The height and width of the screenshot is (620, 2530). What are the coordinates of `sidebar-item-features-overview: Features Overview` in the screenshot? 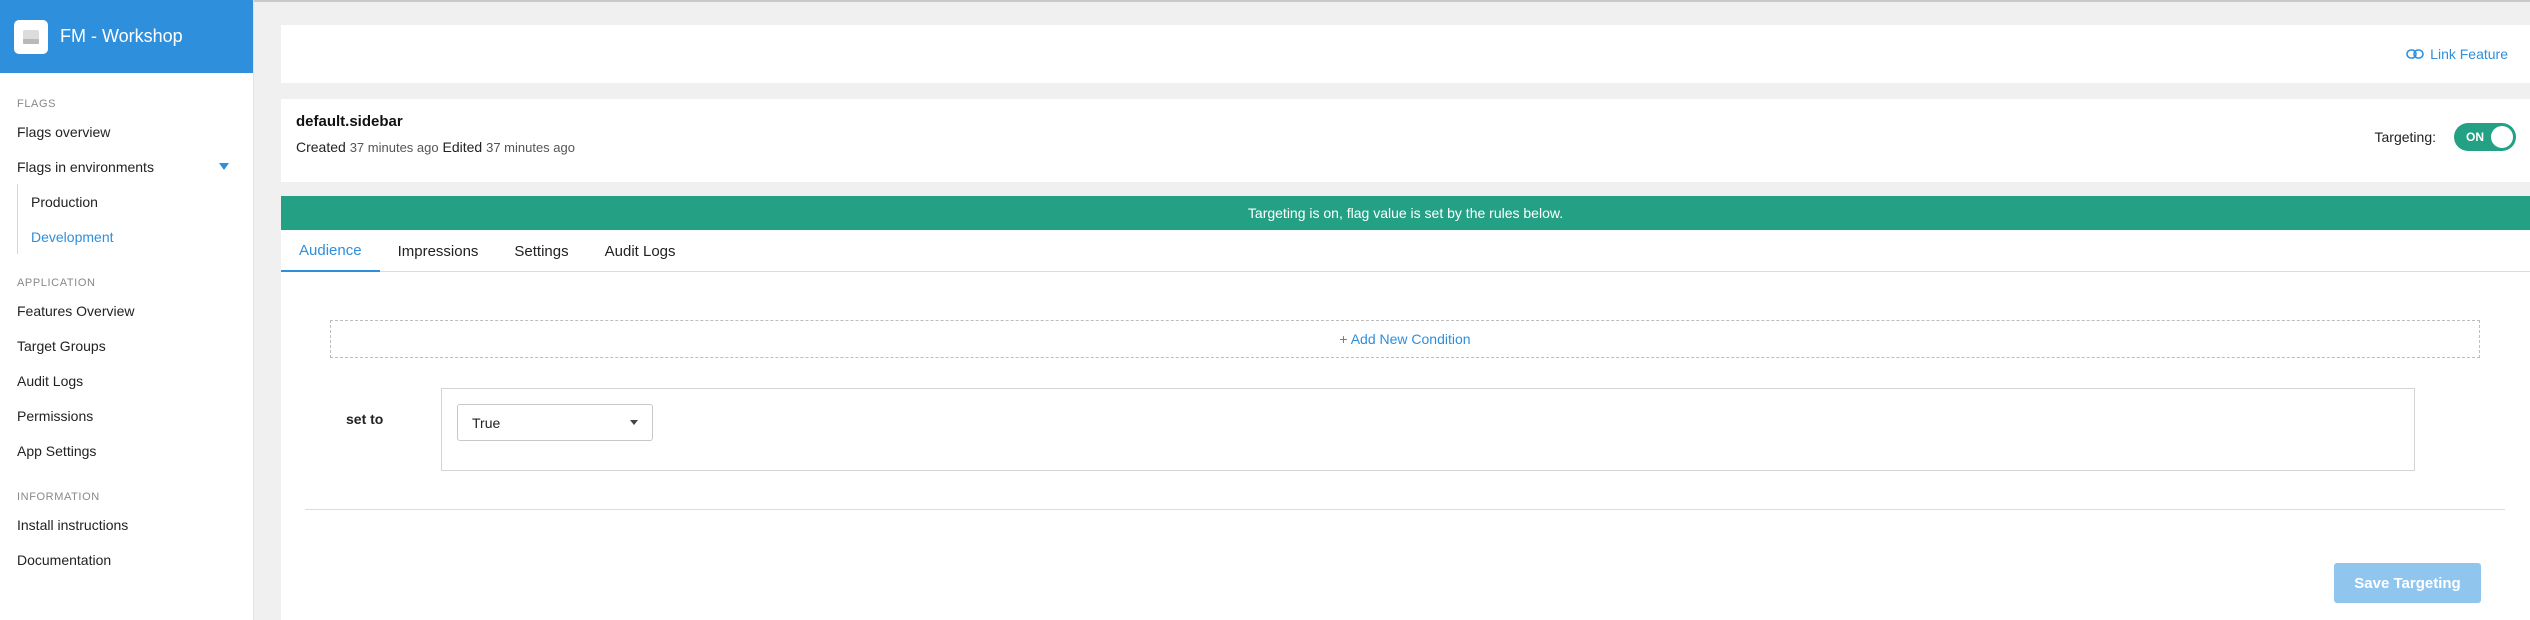 It's located at (126, 310).